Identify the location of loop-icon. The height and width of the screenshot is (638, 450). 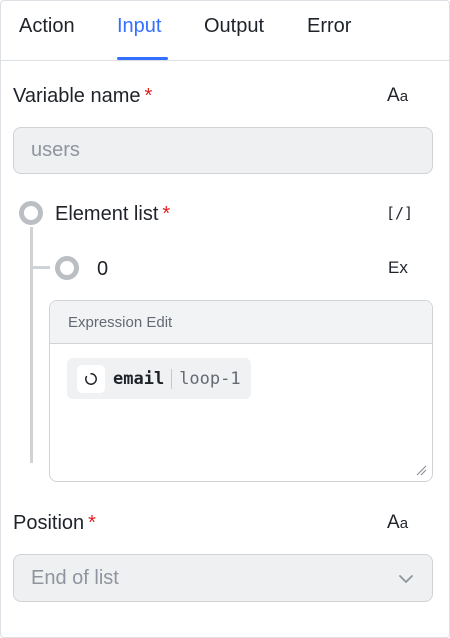
(91, 378).